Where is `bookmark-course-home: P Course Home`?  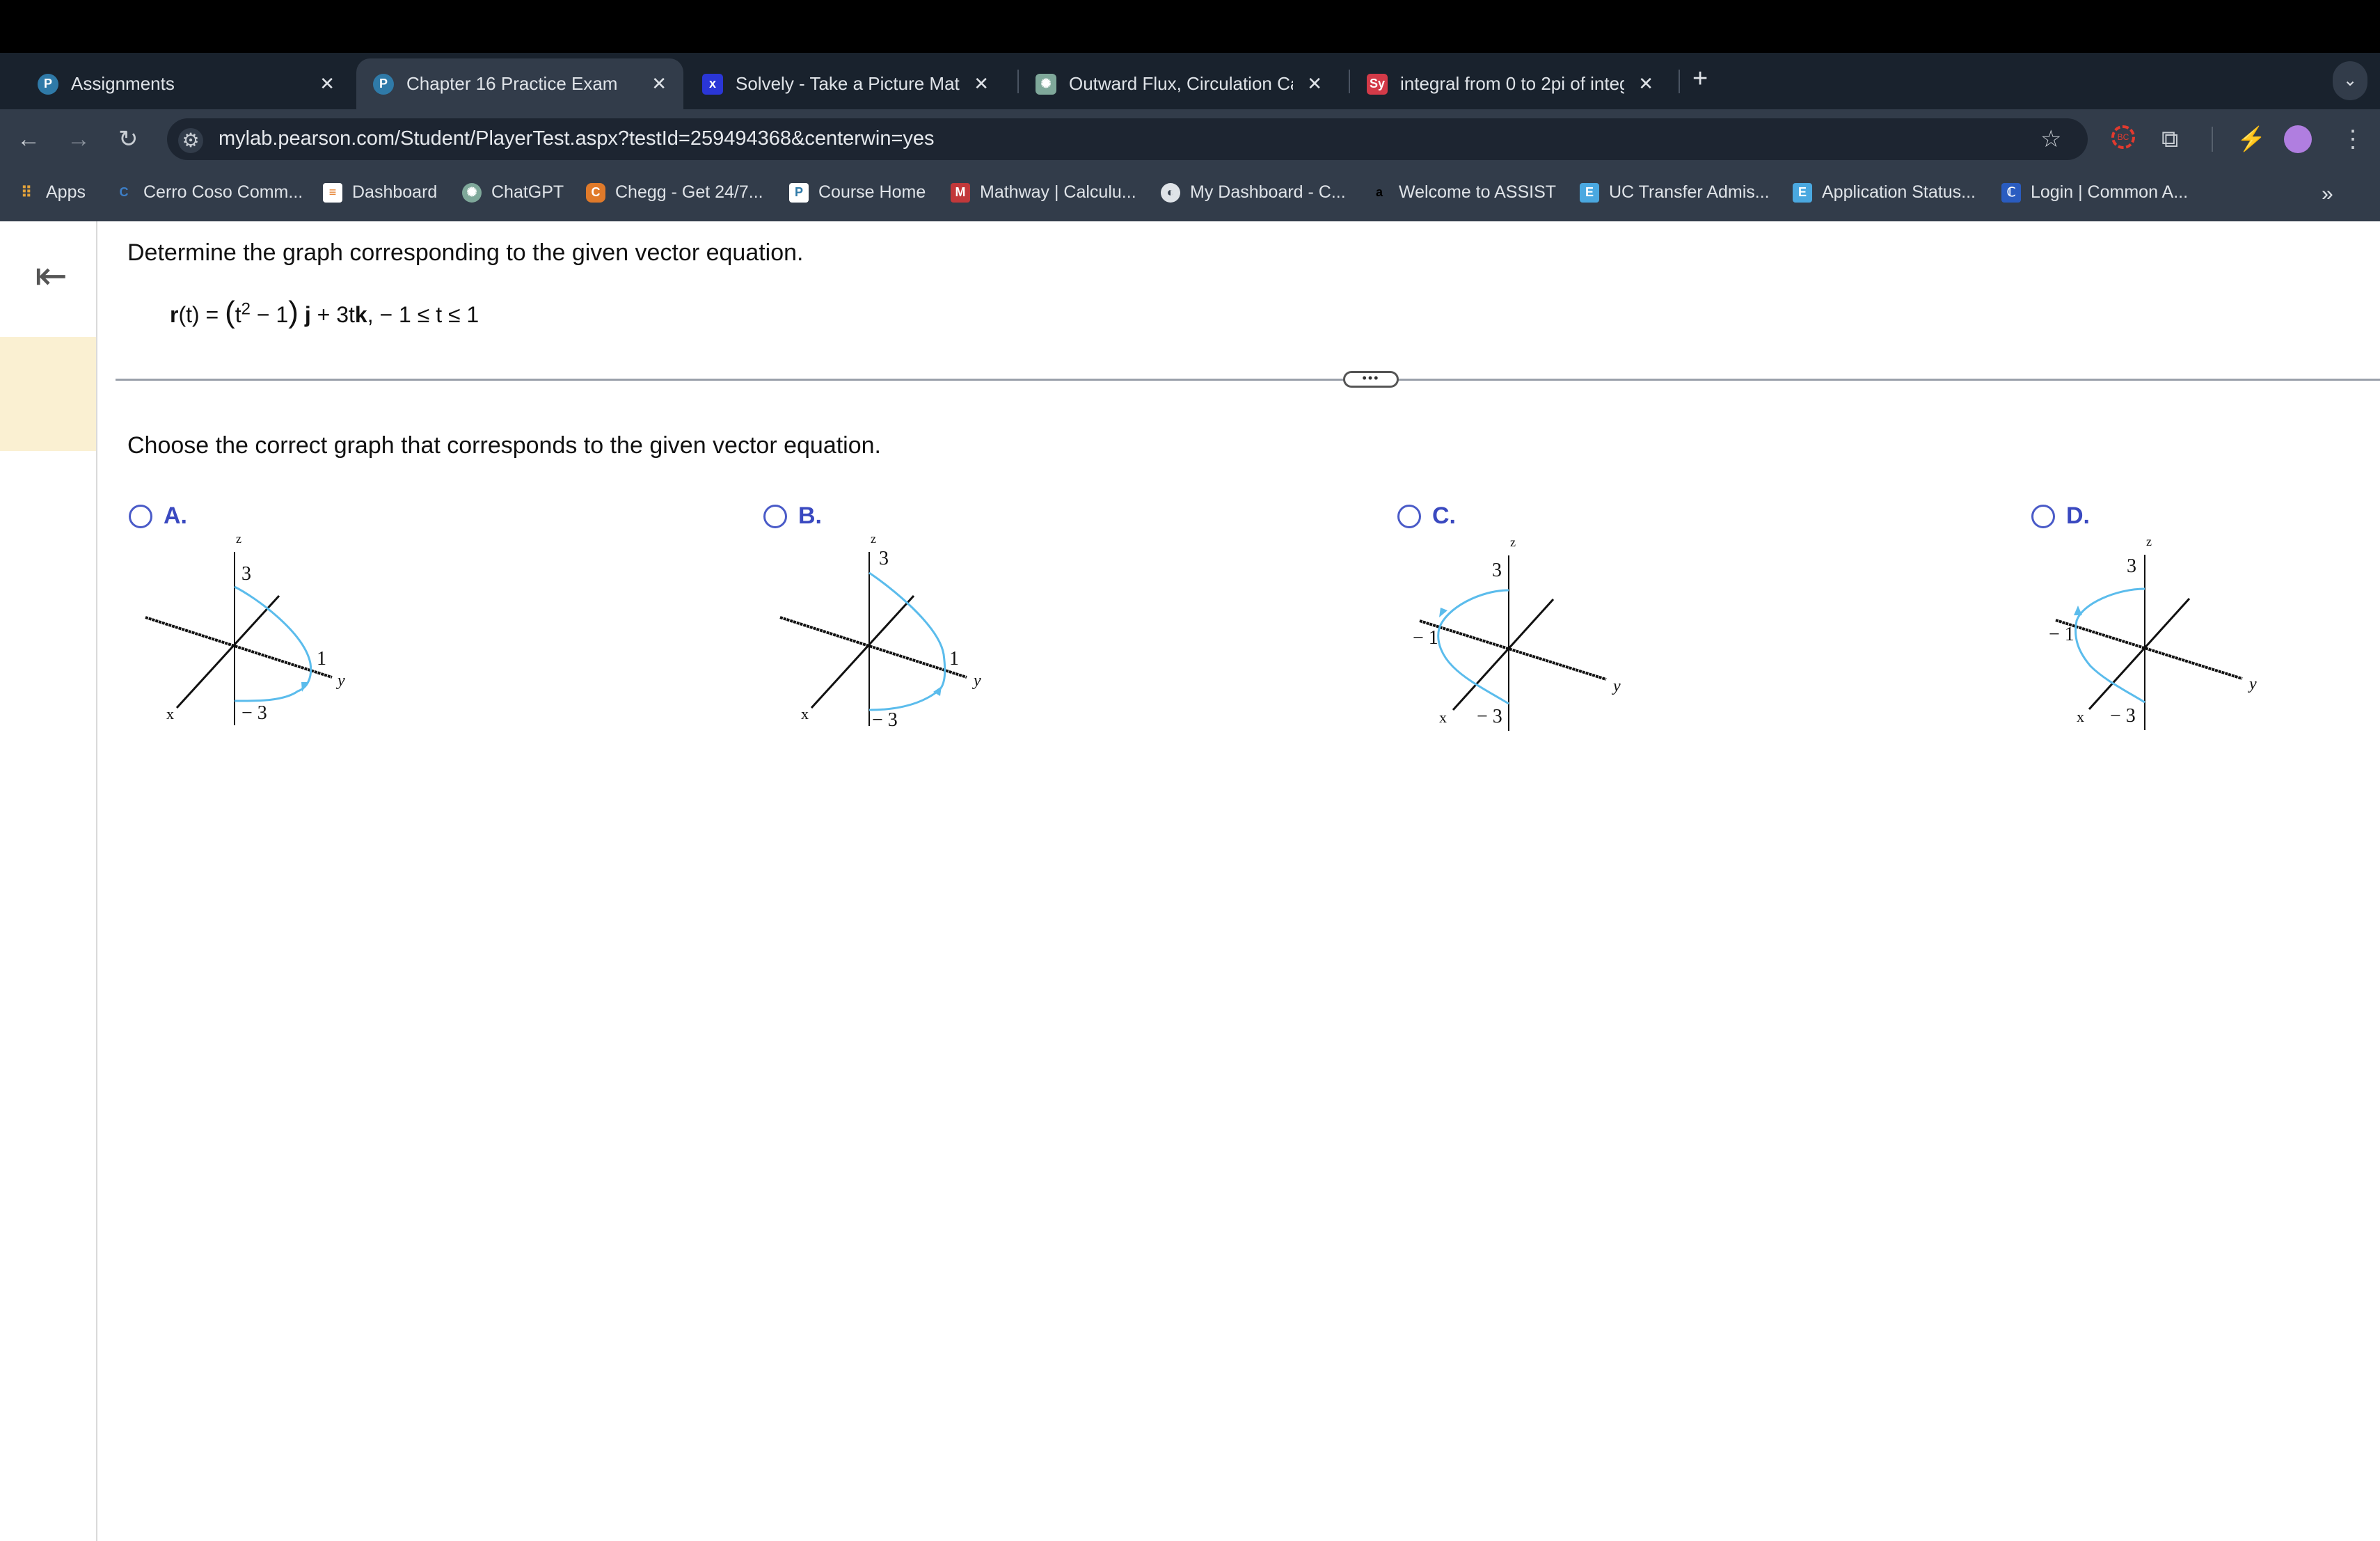
bookmark-course-home: P Course Home is located at coordinates (857, 192).